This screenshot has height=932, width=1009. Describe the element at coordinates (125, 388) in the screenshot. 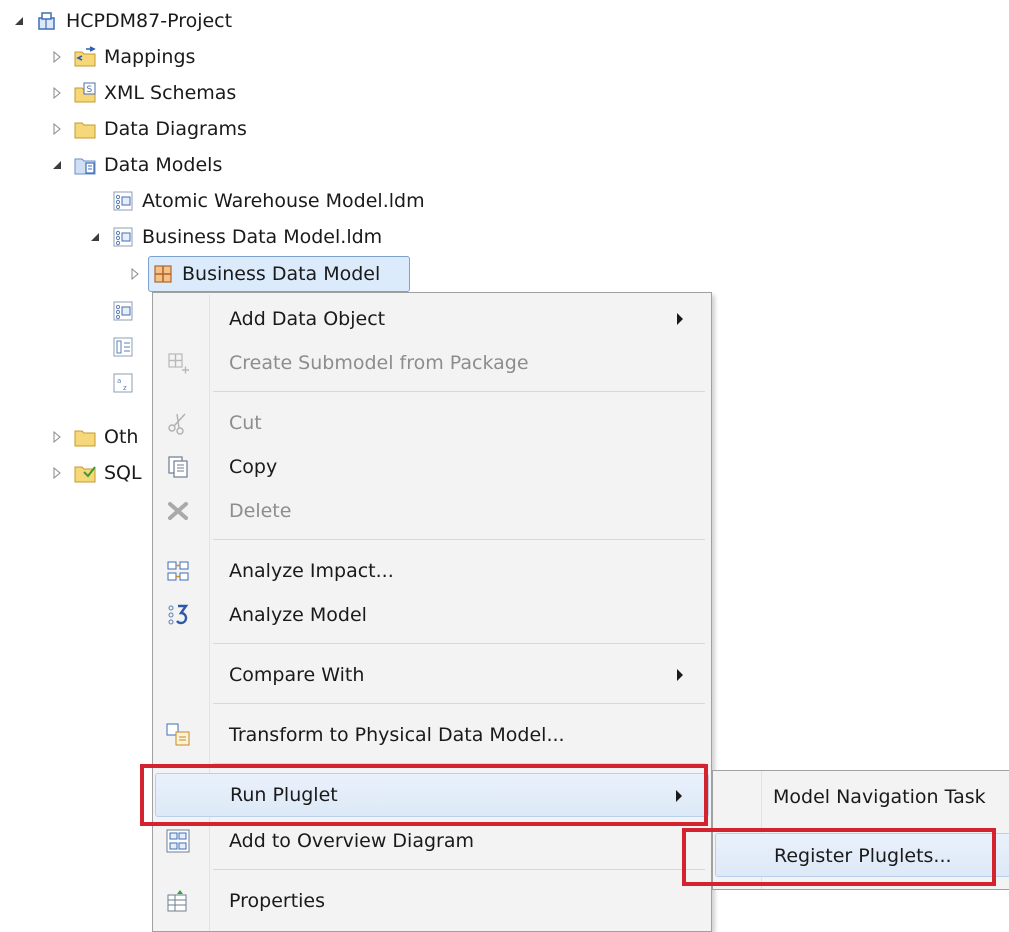

I see `svg-text: z` at that location.